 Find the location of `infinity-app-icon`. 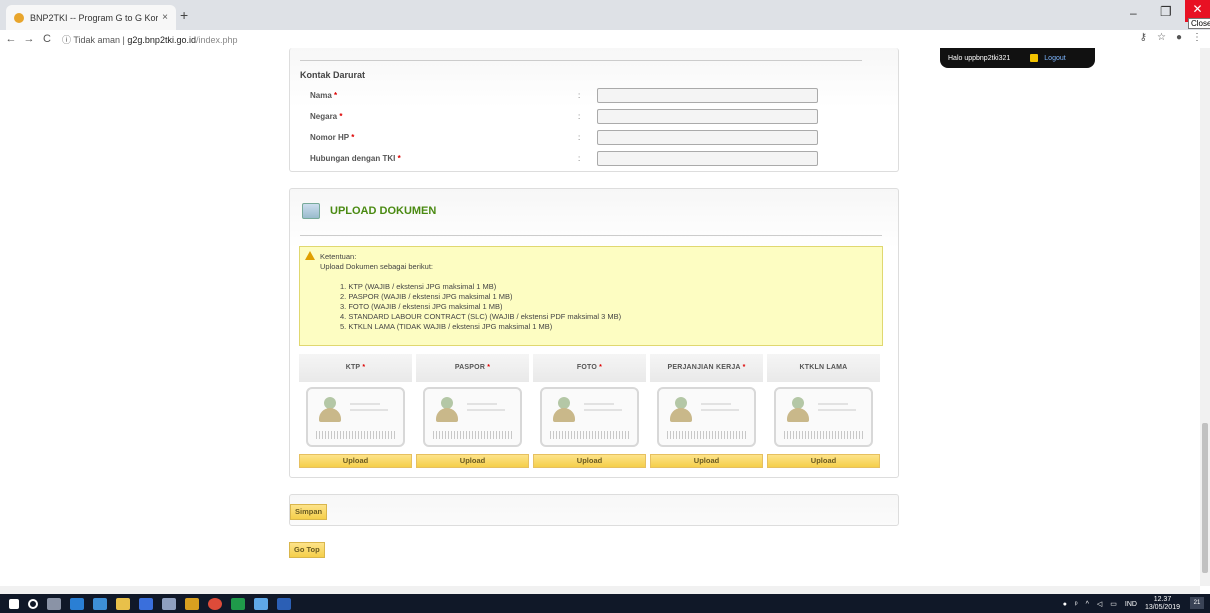

infinity-app-icon is located at coordinates (169, 603).